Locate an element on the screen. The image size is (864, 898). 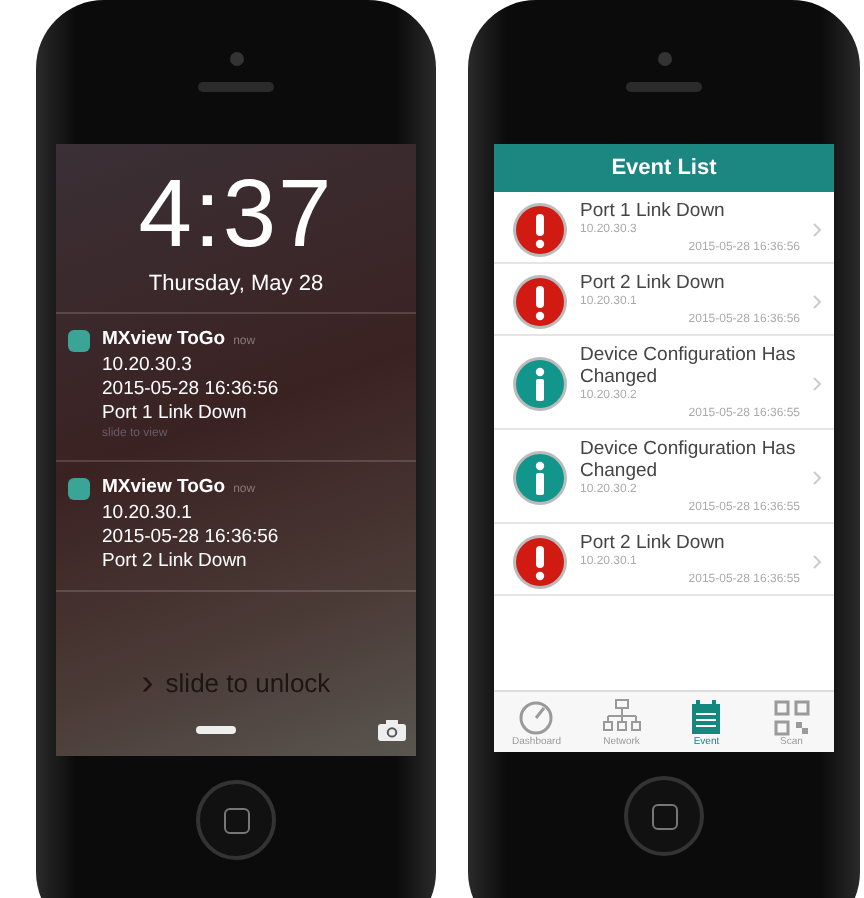
notification-text: Port 1 Link Down is located at coordinates (175, 414).